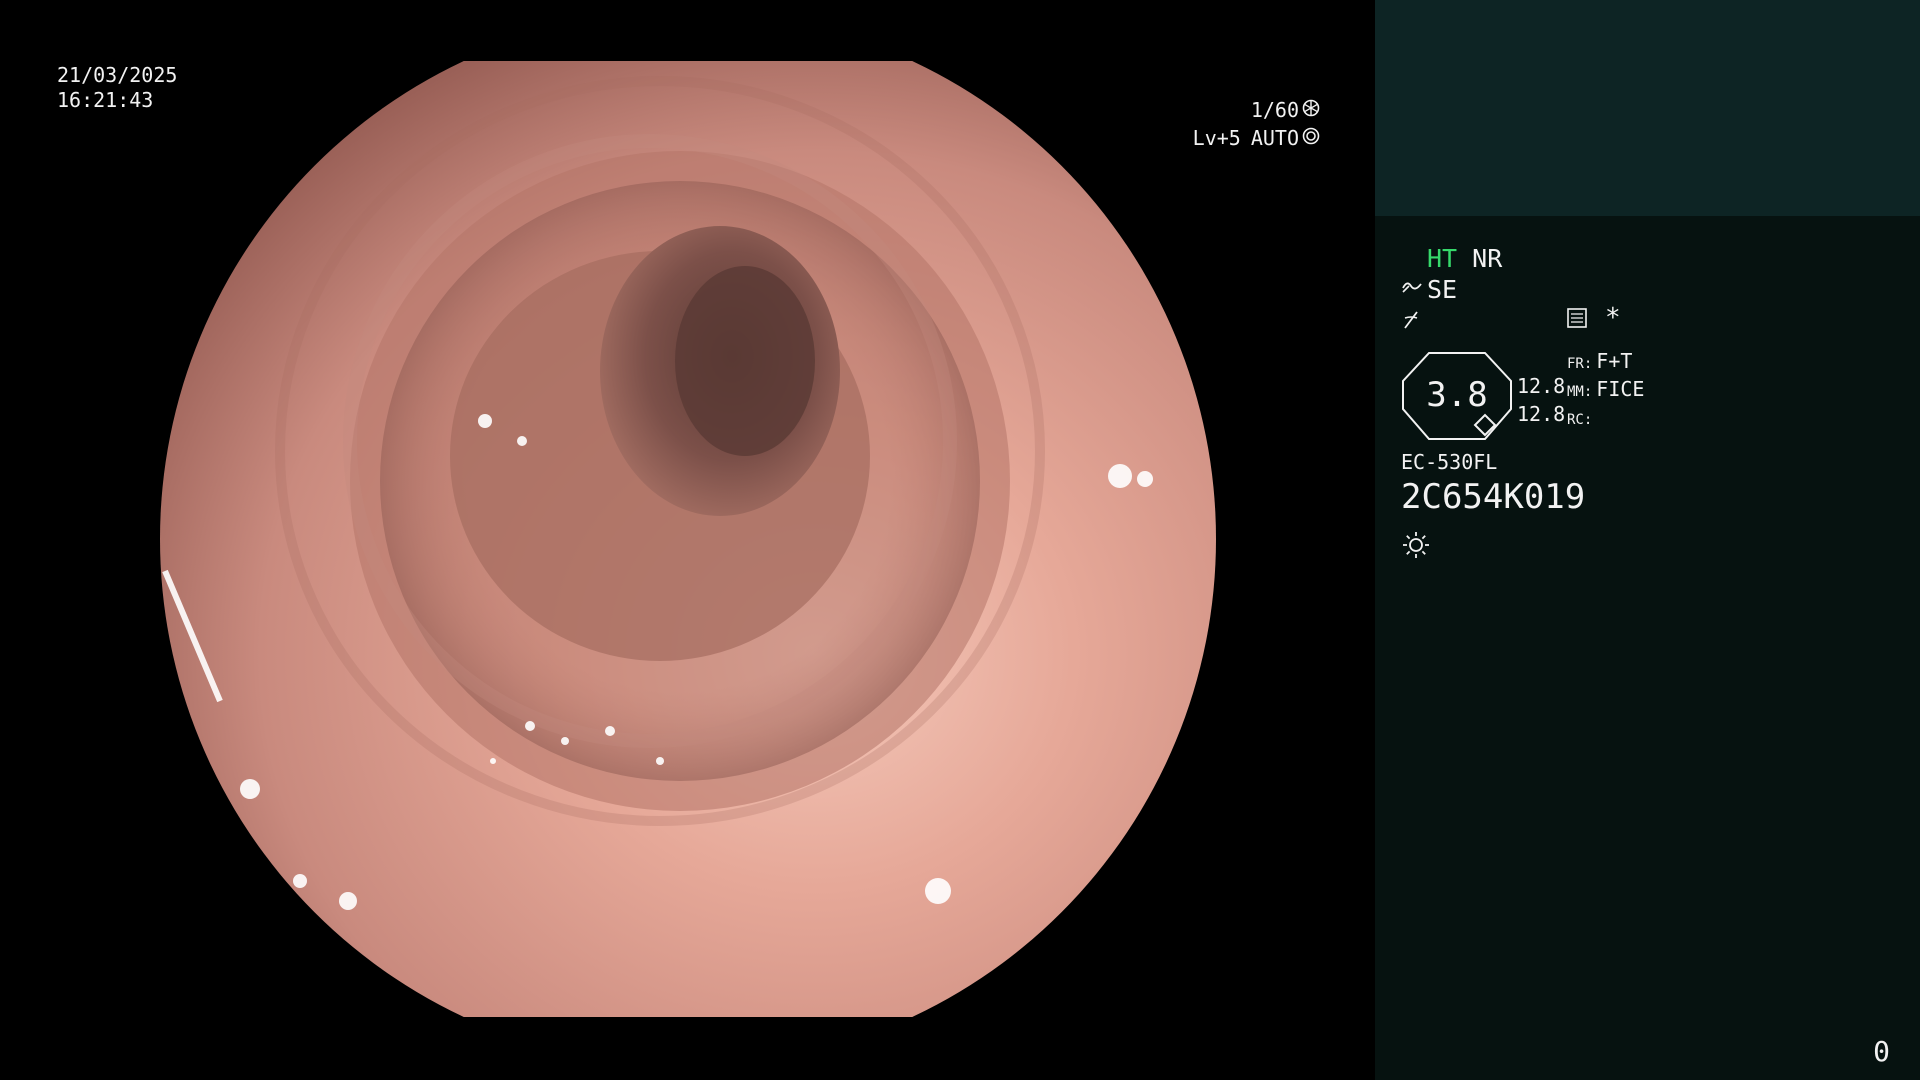 The height and width of the screenshot is (1080, 1920). I want to click on mm-value: FICE, so click(1620, 389).